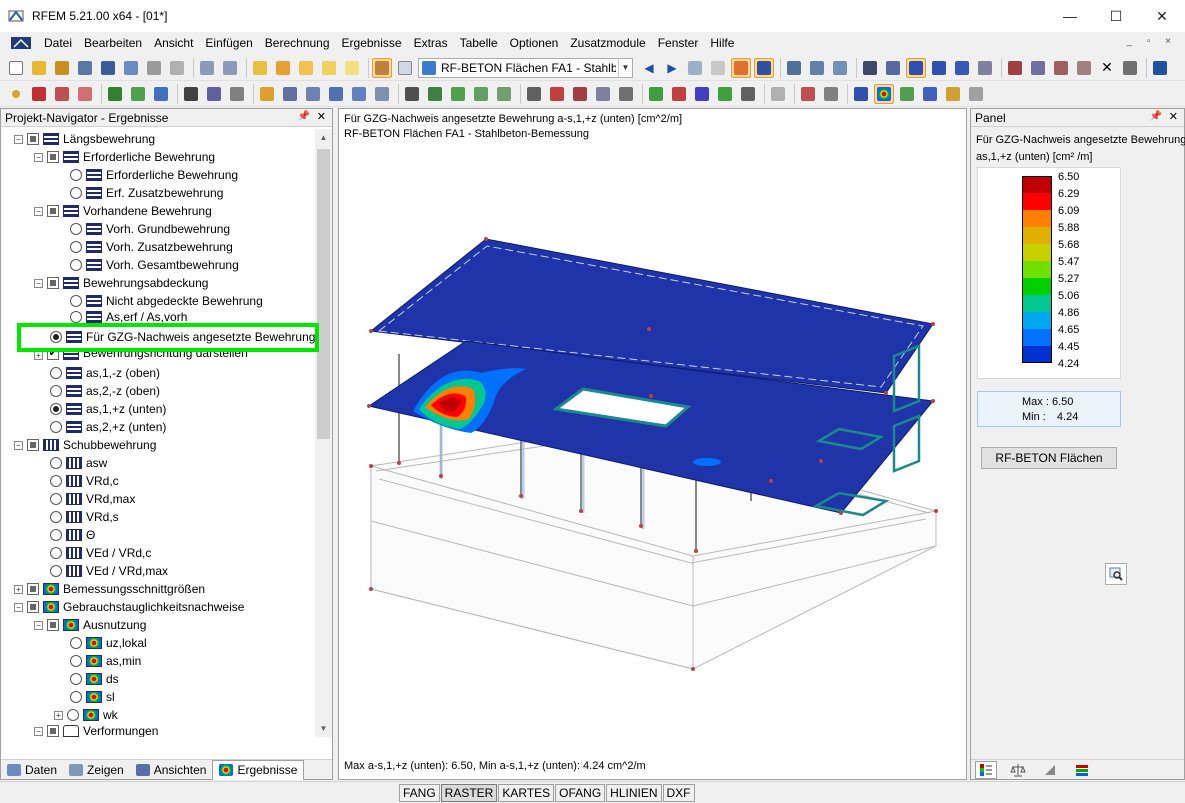 The image size is (1185, 803). Describe the element at coordinates (678, 793) in the screenshot. I see `dxf-toggle: DXF` at that location.